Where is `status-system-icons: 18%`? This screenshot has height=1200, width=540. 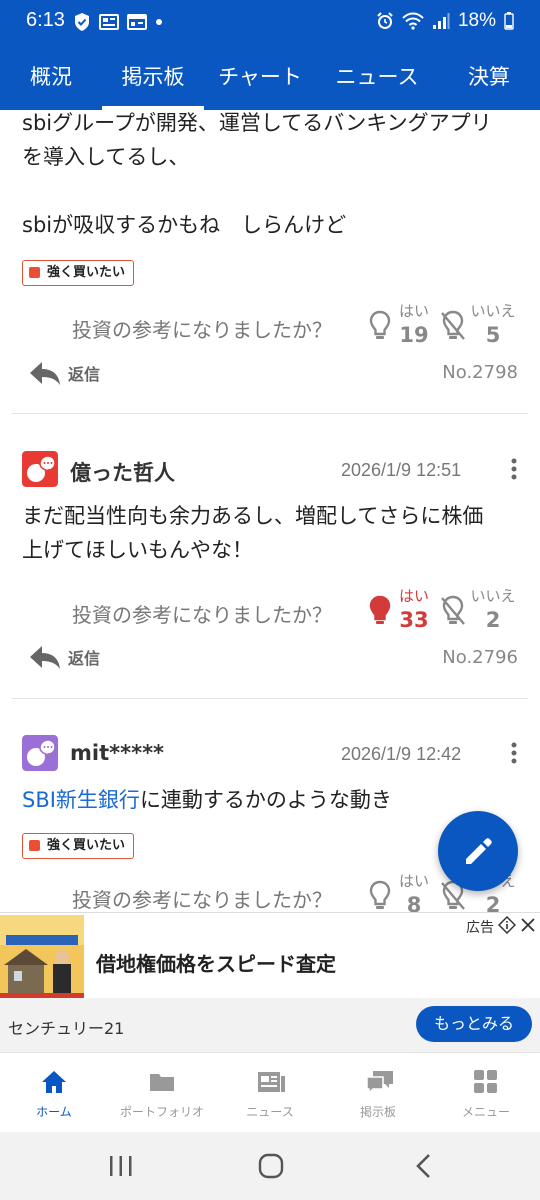 status-system-icons: 18% is located at coordinates (445, 21).